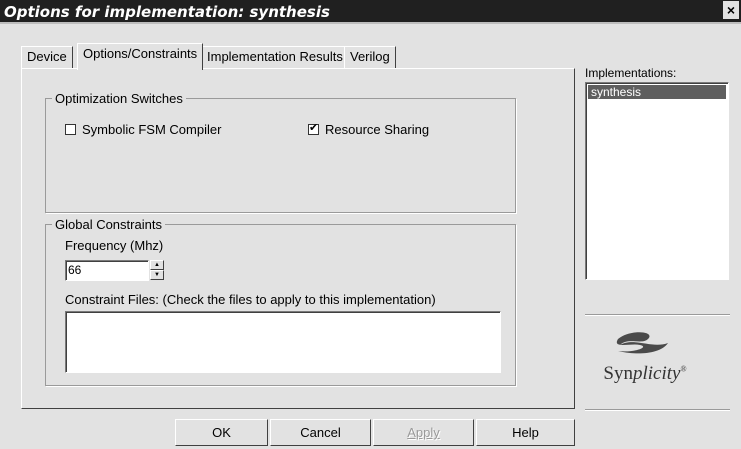  I want to click on synplicity-logo-text: Synplicity®, so click(645, 374).